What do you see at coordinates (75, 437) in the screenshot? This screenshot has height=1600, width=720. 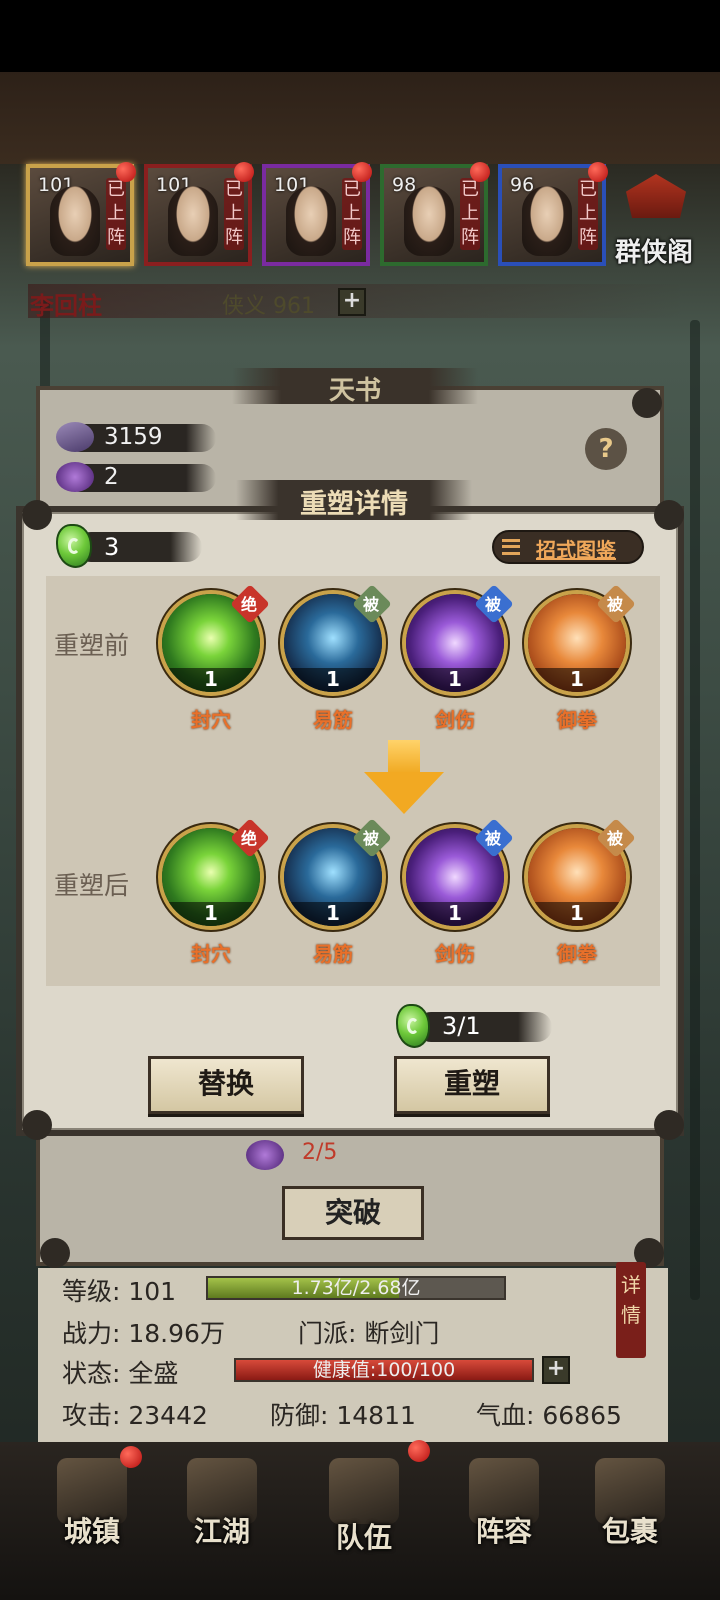 I see `scroll-resource-icon` at bounding box center [75, 437].